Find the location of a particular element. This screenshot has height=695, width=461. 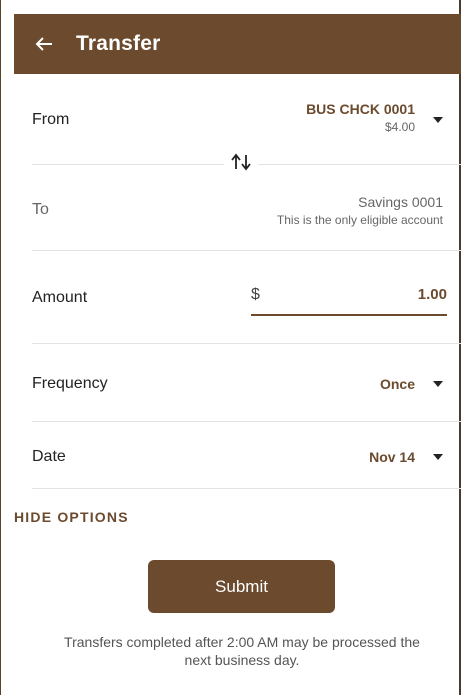

hide-options-link: HIDE OPTIONS is located at coordinates (71, 517).